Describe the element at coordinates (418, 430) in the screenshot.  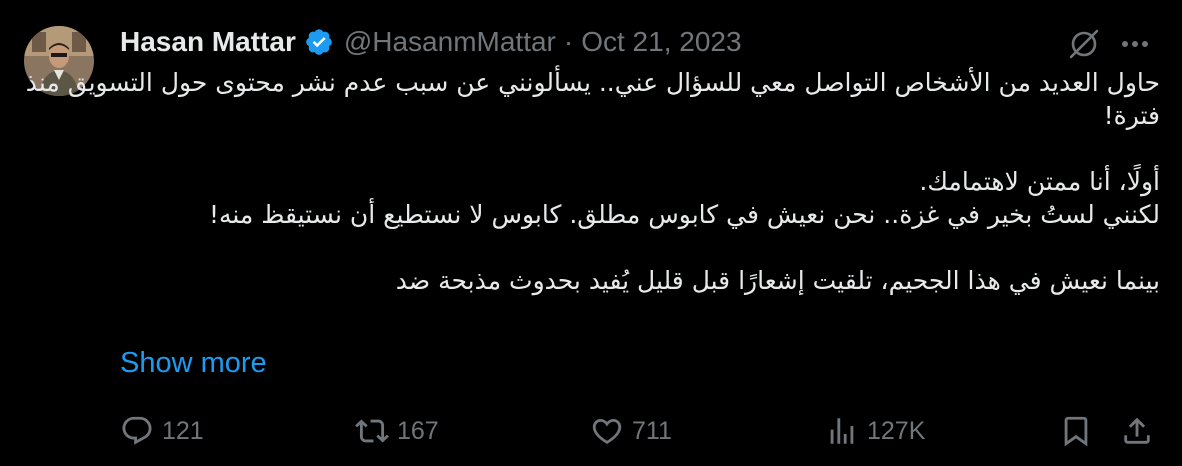
I see `repost-count: 167` at that location.